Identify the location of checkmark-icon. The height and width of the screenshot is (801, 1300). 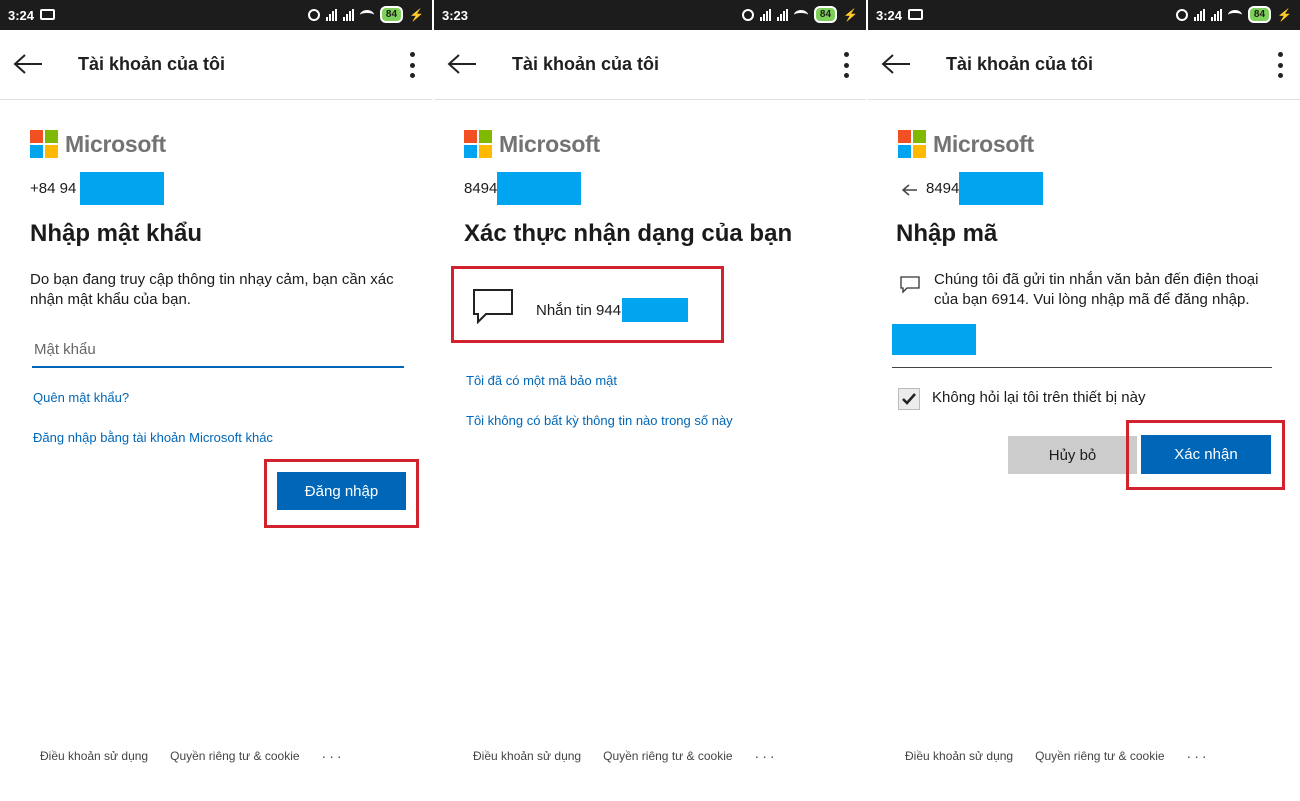
(909, 399).